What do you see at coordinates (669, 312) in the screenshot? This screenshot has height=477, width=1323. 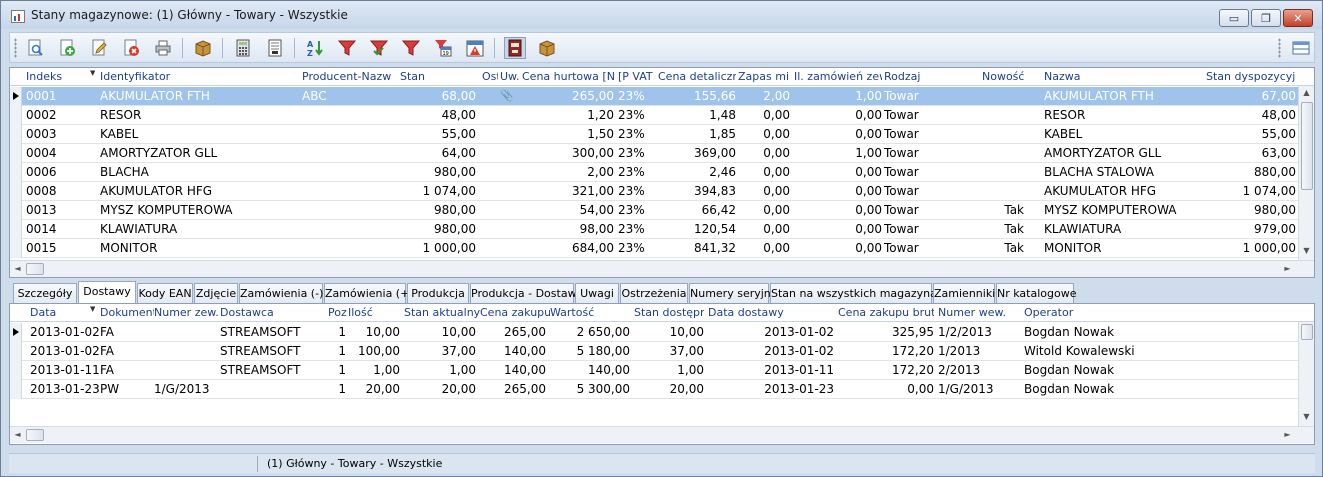 I see `column-header: Stan dostępny` at bounding box center [669, 312].